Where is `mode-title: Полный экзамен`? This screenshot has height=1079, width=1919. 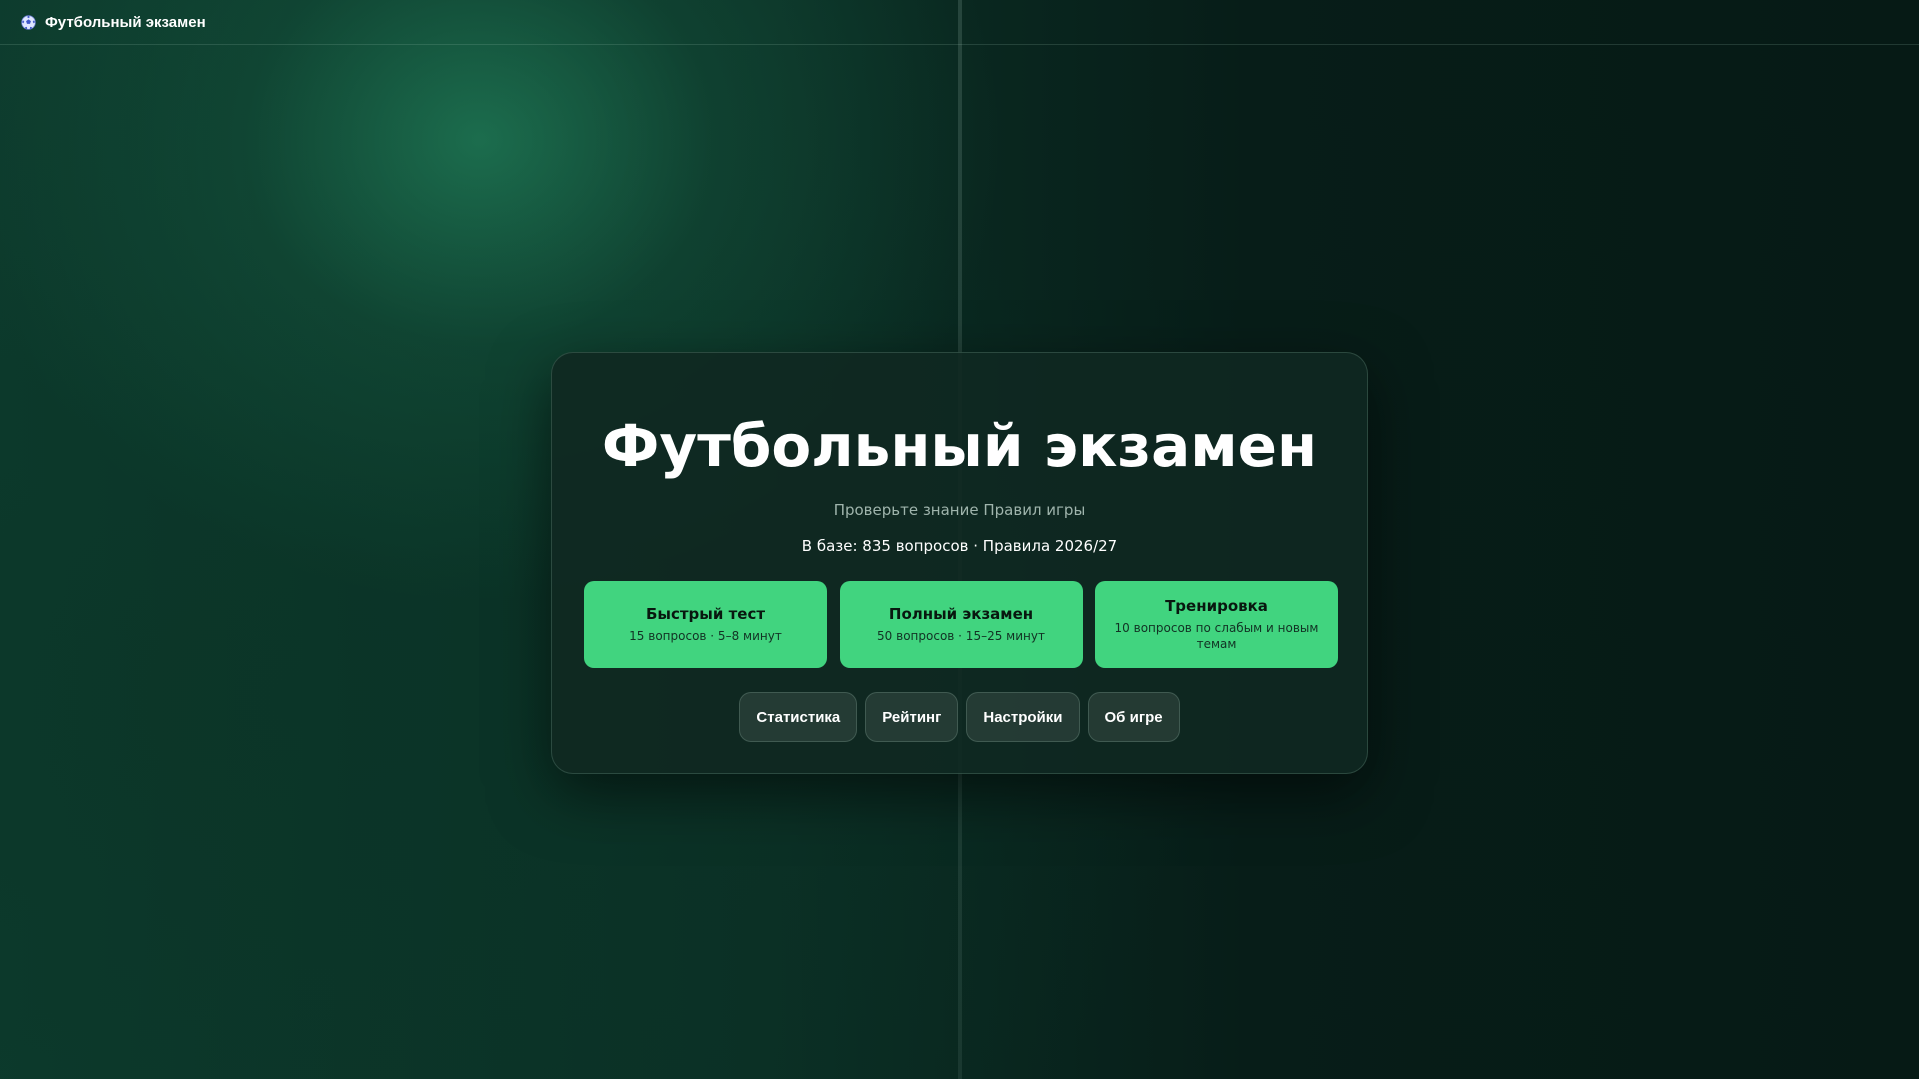
mode-title: Полный экзамен is located at coordinates (961, 614).